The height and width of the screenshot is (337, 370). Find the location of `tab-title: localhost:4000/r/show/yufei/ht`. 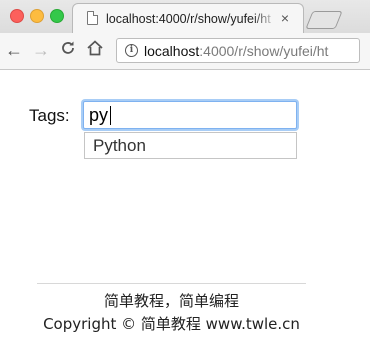

tab-title: localhost:4000/r/show/yufei/ht is located at coordinates (188, 19).